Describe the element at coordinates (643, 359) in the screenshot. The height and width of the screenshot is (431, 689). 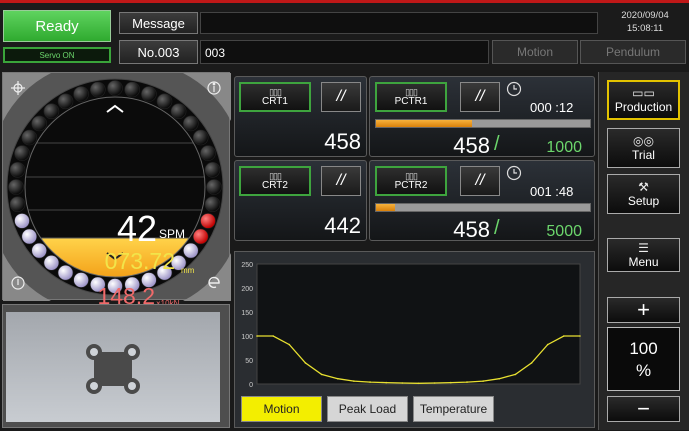
I see `zoom-level: 100 %` at that location.